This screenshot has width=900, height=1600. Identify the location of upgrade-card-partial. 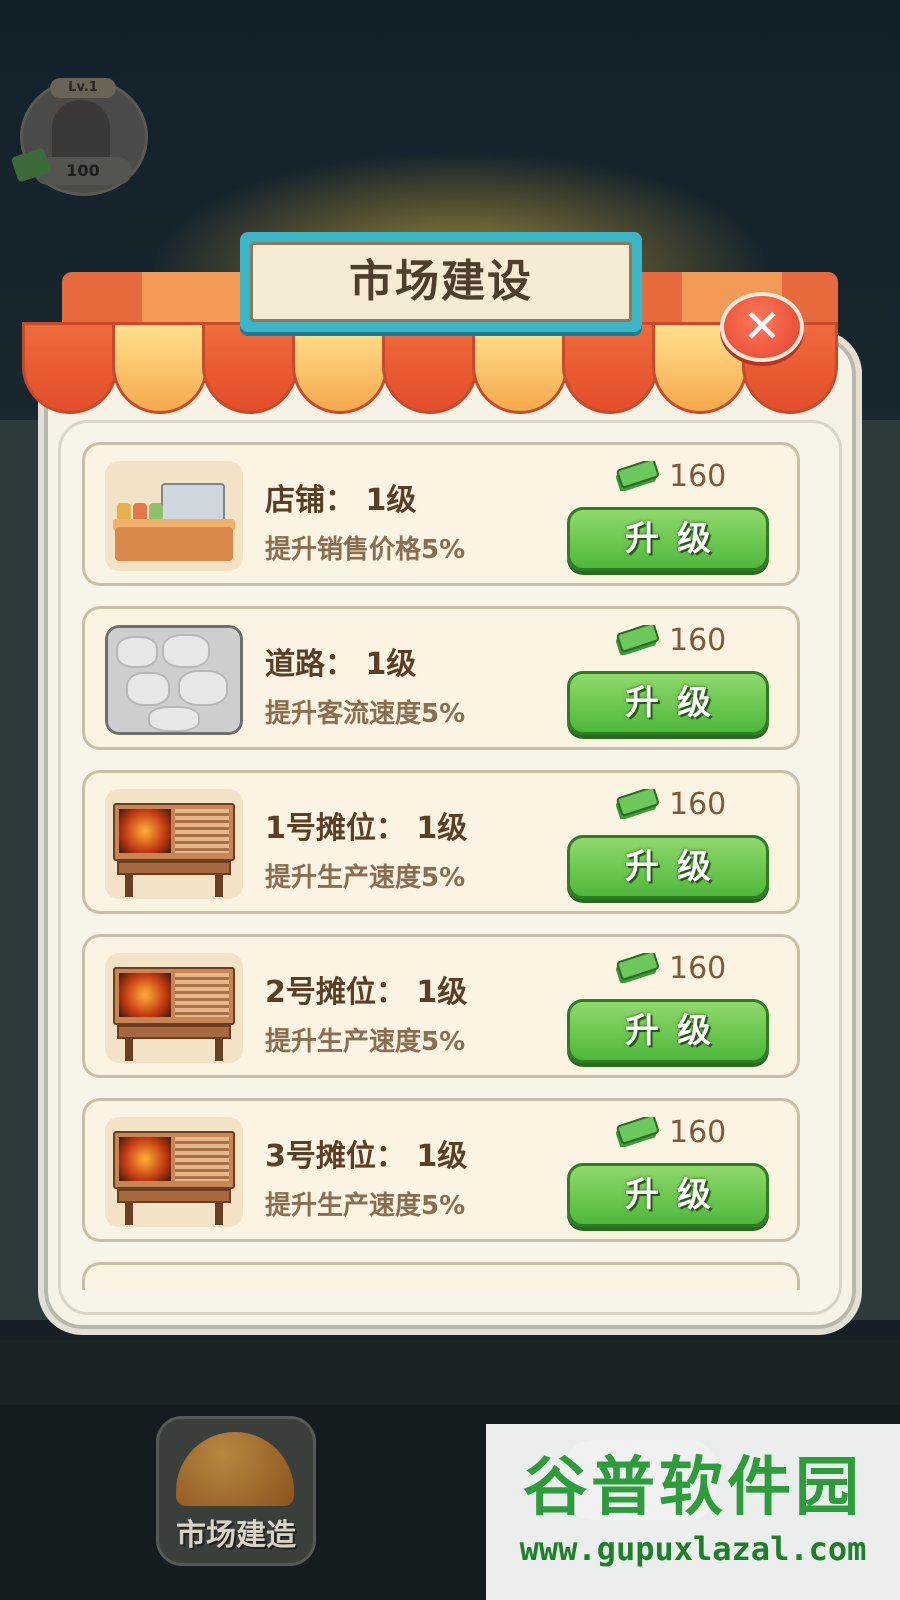
(441, 1276).